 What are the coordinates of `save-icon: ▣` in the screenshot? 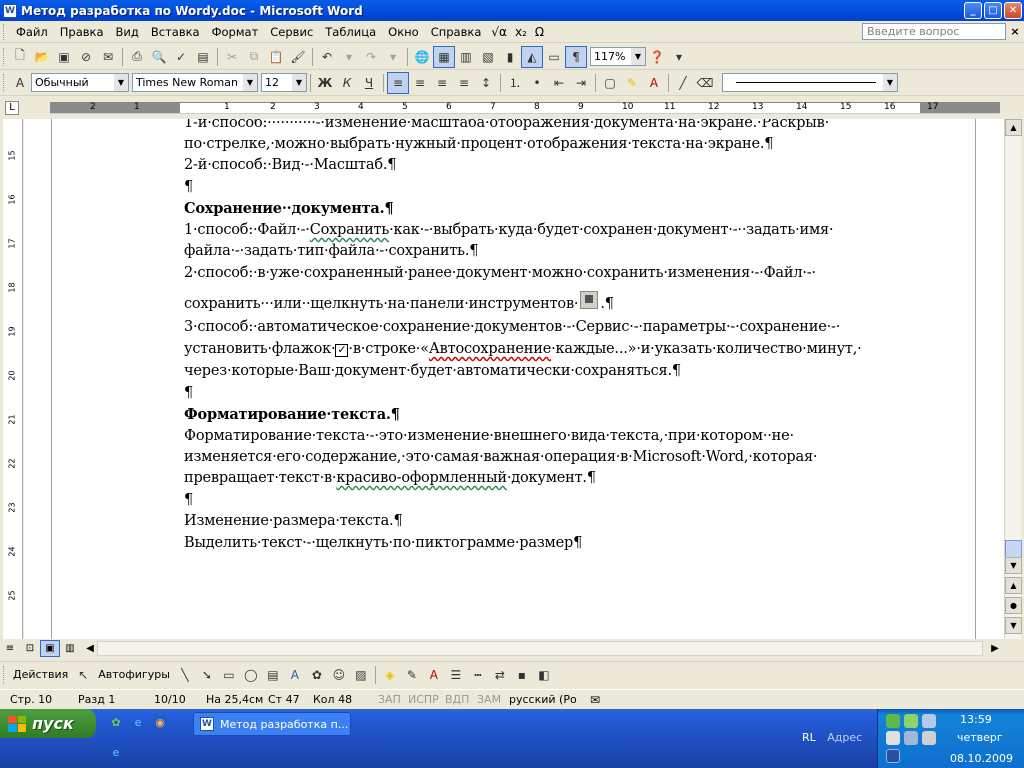 It's located at (64, 57).